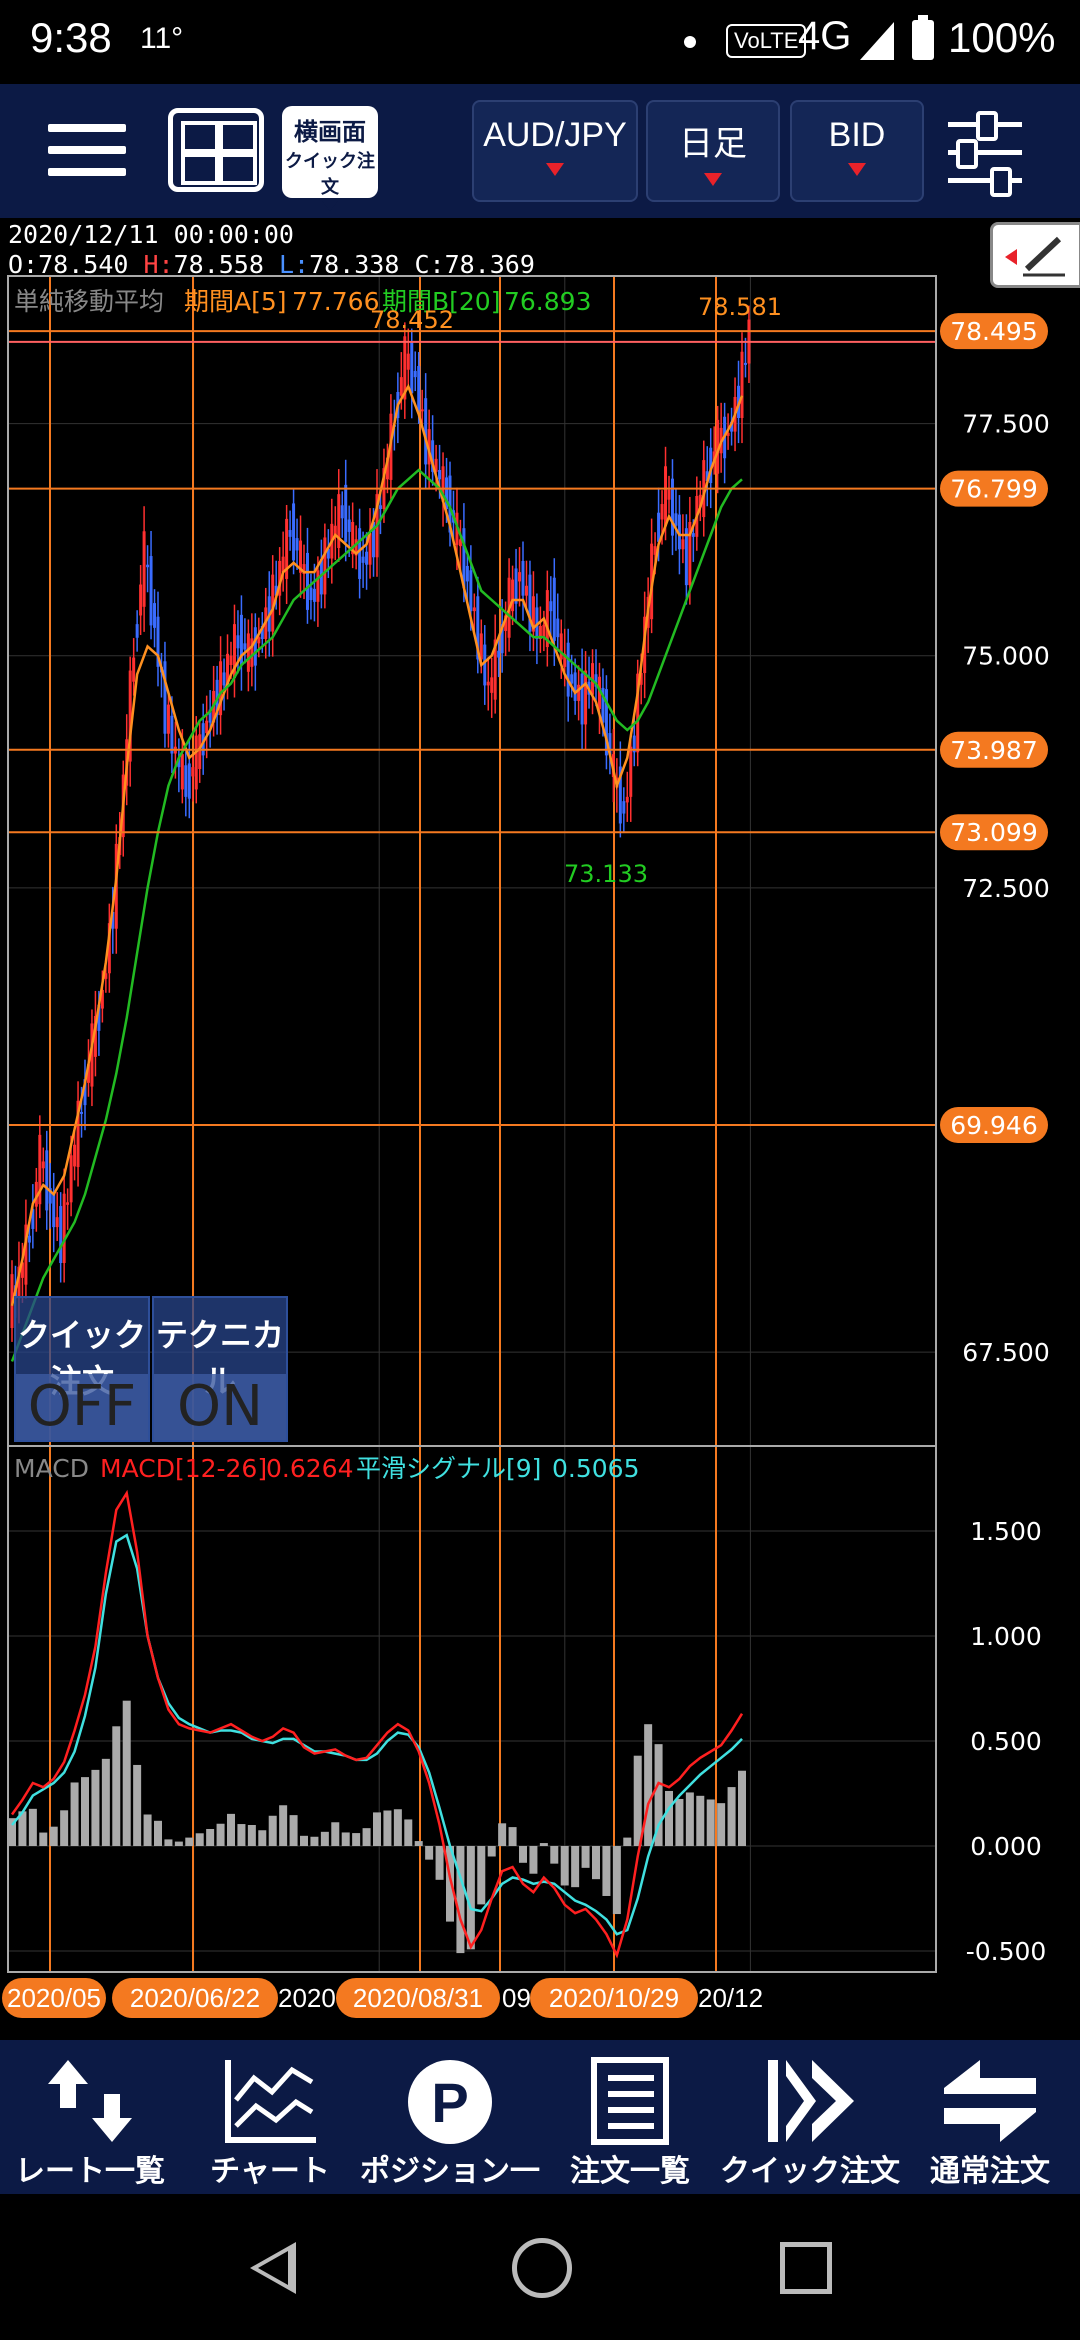 The image size is (1080, 2340). Describe the element at coordinates (270, 2101) in the screenshot. I see `chart-icon` at that location.